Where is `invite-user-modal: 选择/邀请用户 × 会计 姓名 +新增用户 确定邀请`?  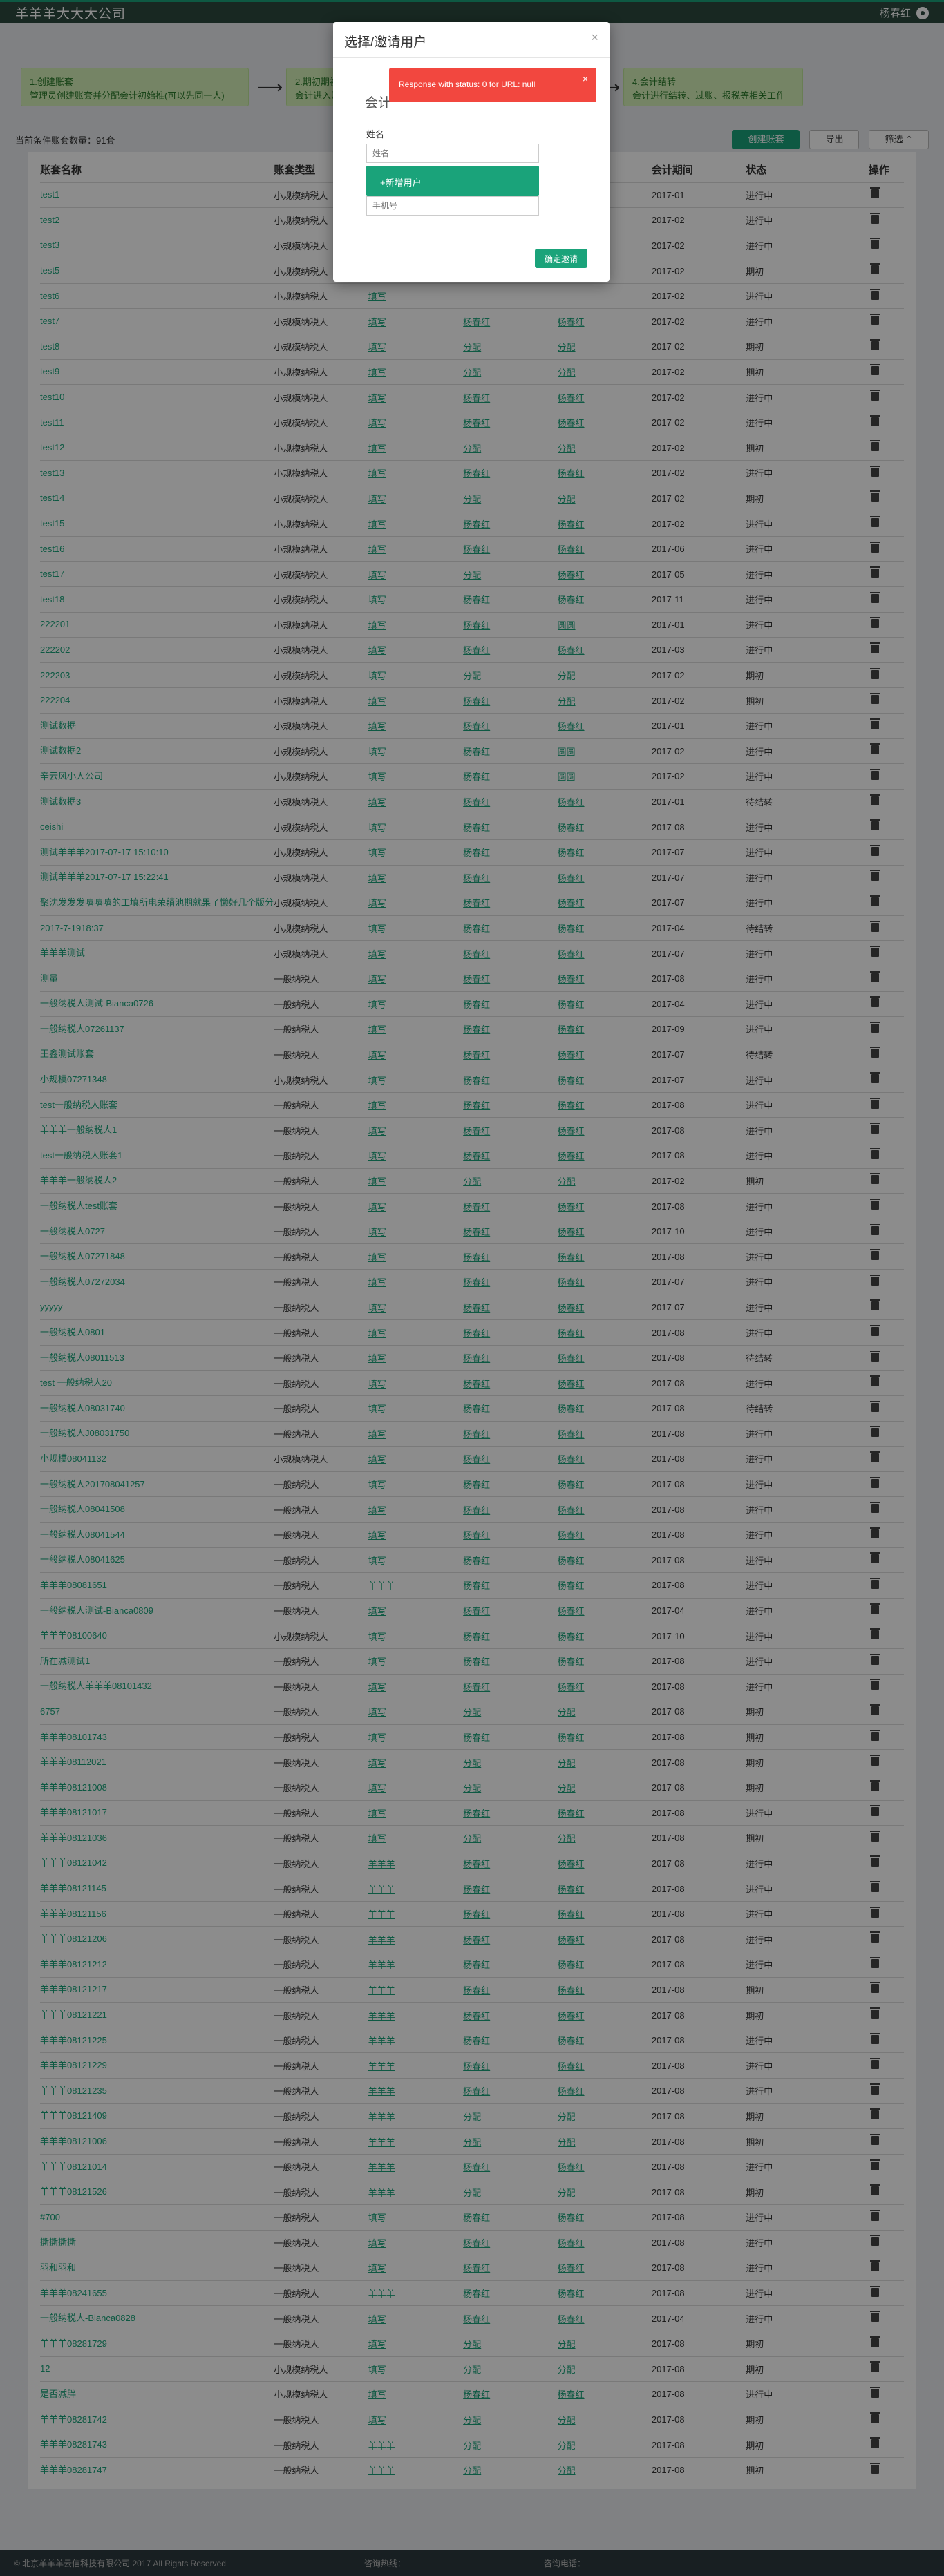 invite-user-modal: 选择/邀请用户 × 会计 姓名 +新增用户 确定邀请 is located at coordinates (471, 152).